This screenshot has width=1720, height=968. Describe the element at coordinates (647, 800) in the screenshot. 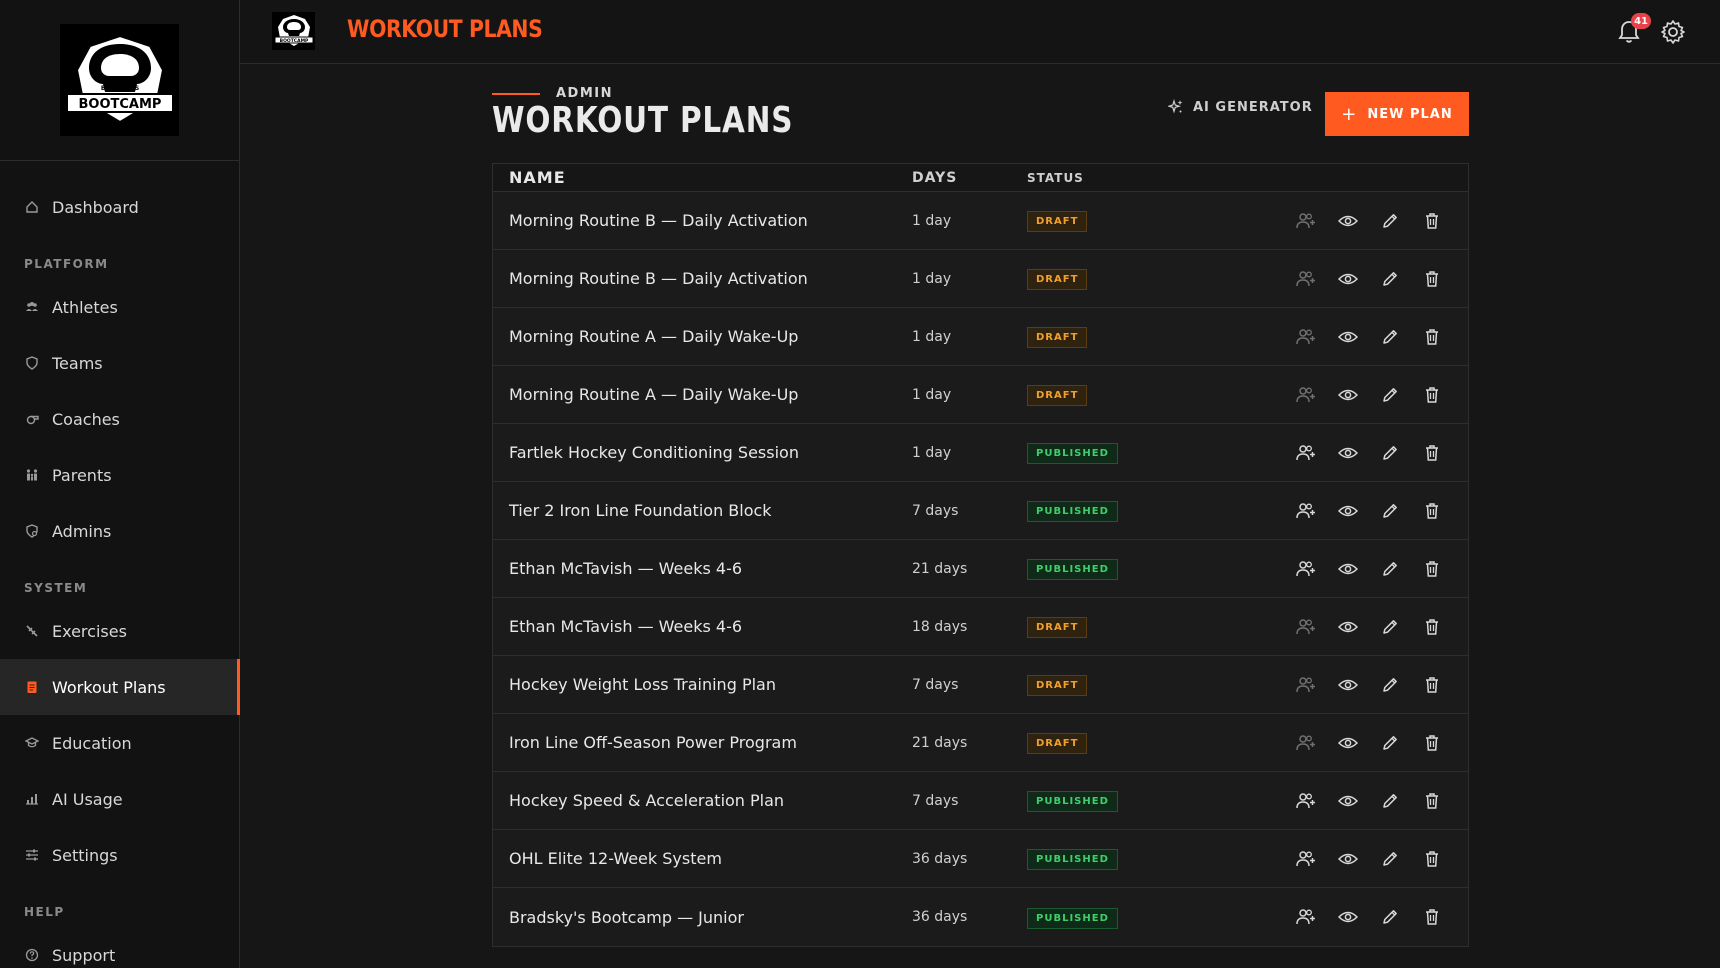

I see `plan-name: Hockey Speed & Acceleration Plan` at that location.